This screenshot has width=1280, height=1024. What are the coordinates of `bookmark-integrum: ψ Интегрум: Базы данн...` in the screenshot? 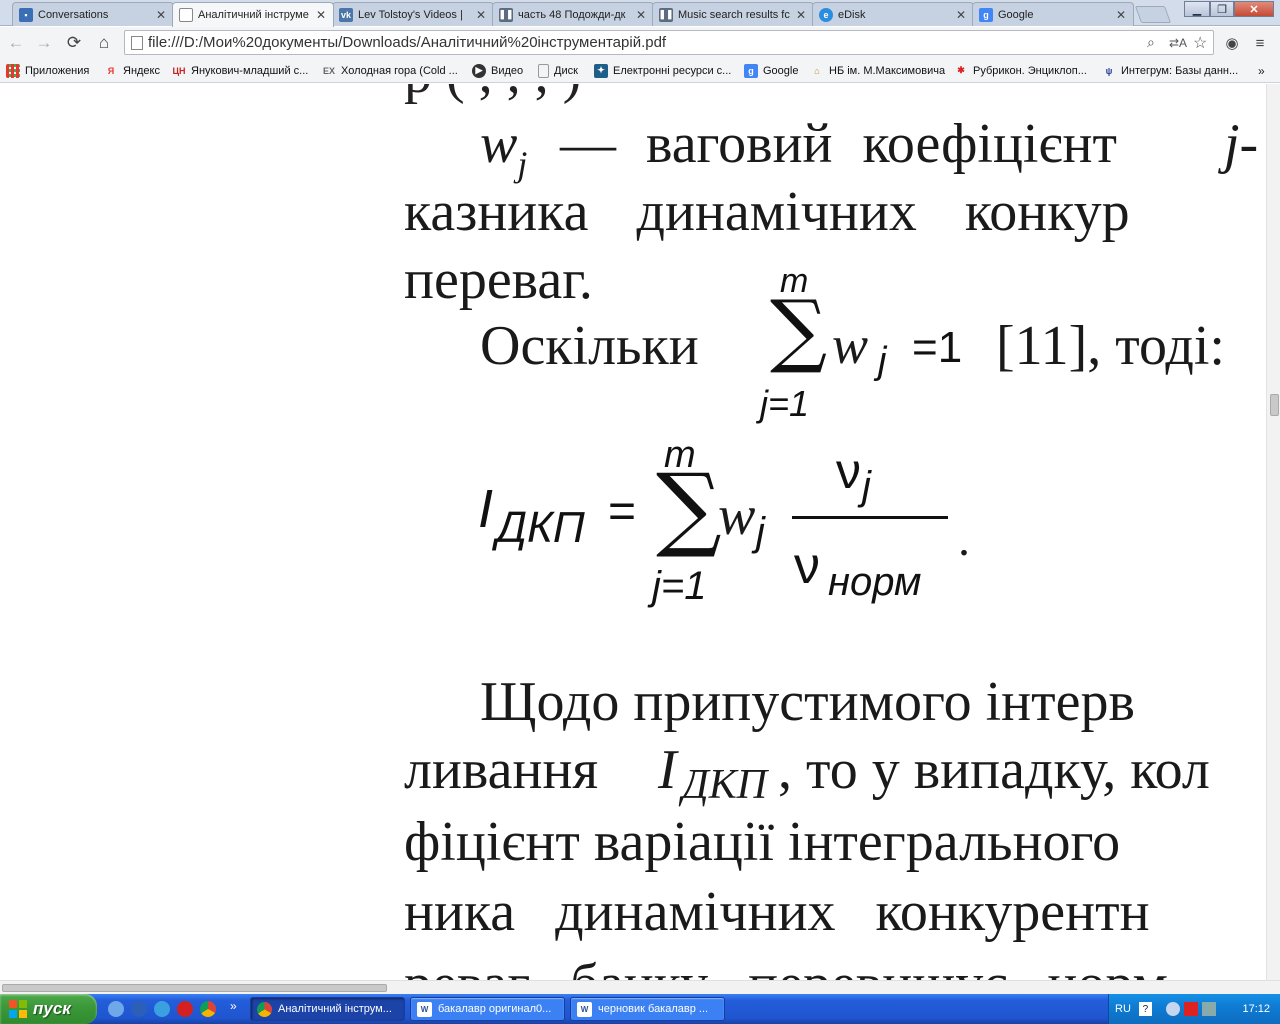 It's located at (1170, 70).